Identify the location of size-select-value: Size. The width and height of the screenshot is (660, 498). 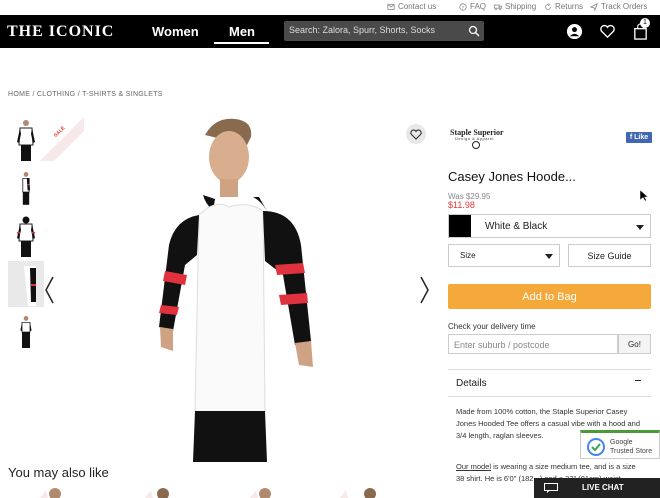
(468, 255).